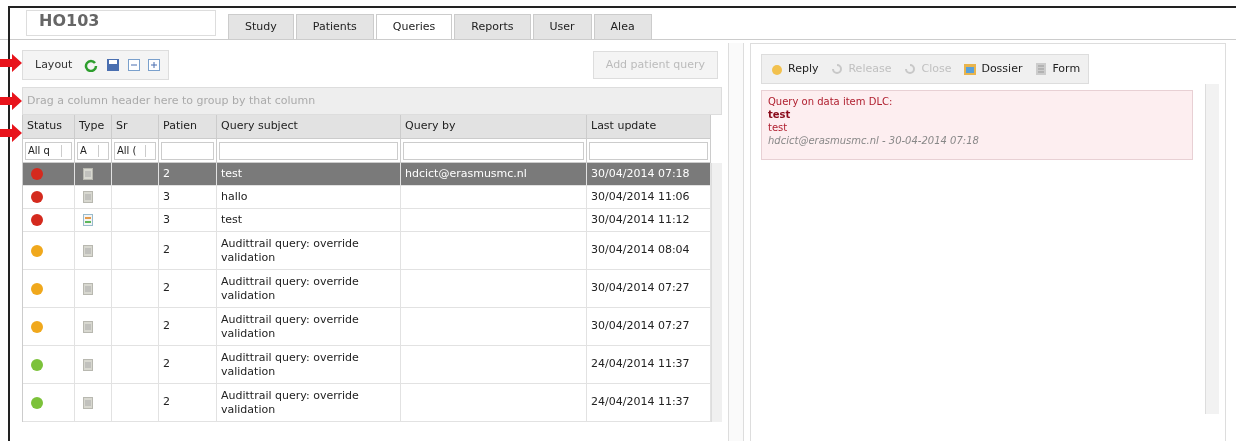 Image resolution: width=1236 pixels, height=441 pixels. What do you see at coordinates (135, 126) in the screenshot?
I see `column-header: Sr` at bounding box center [135, 126].